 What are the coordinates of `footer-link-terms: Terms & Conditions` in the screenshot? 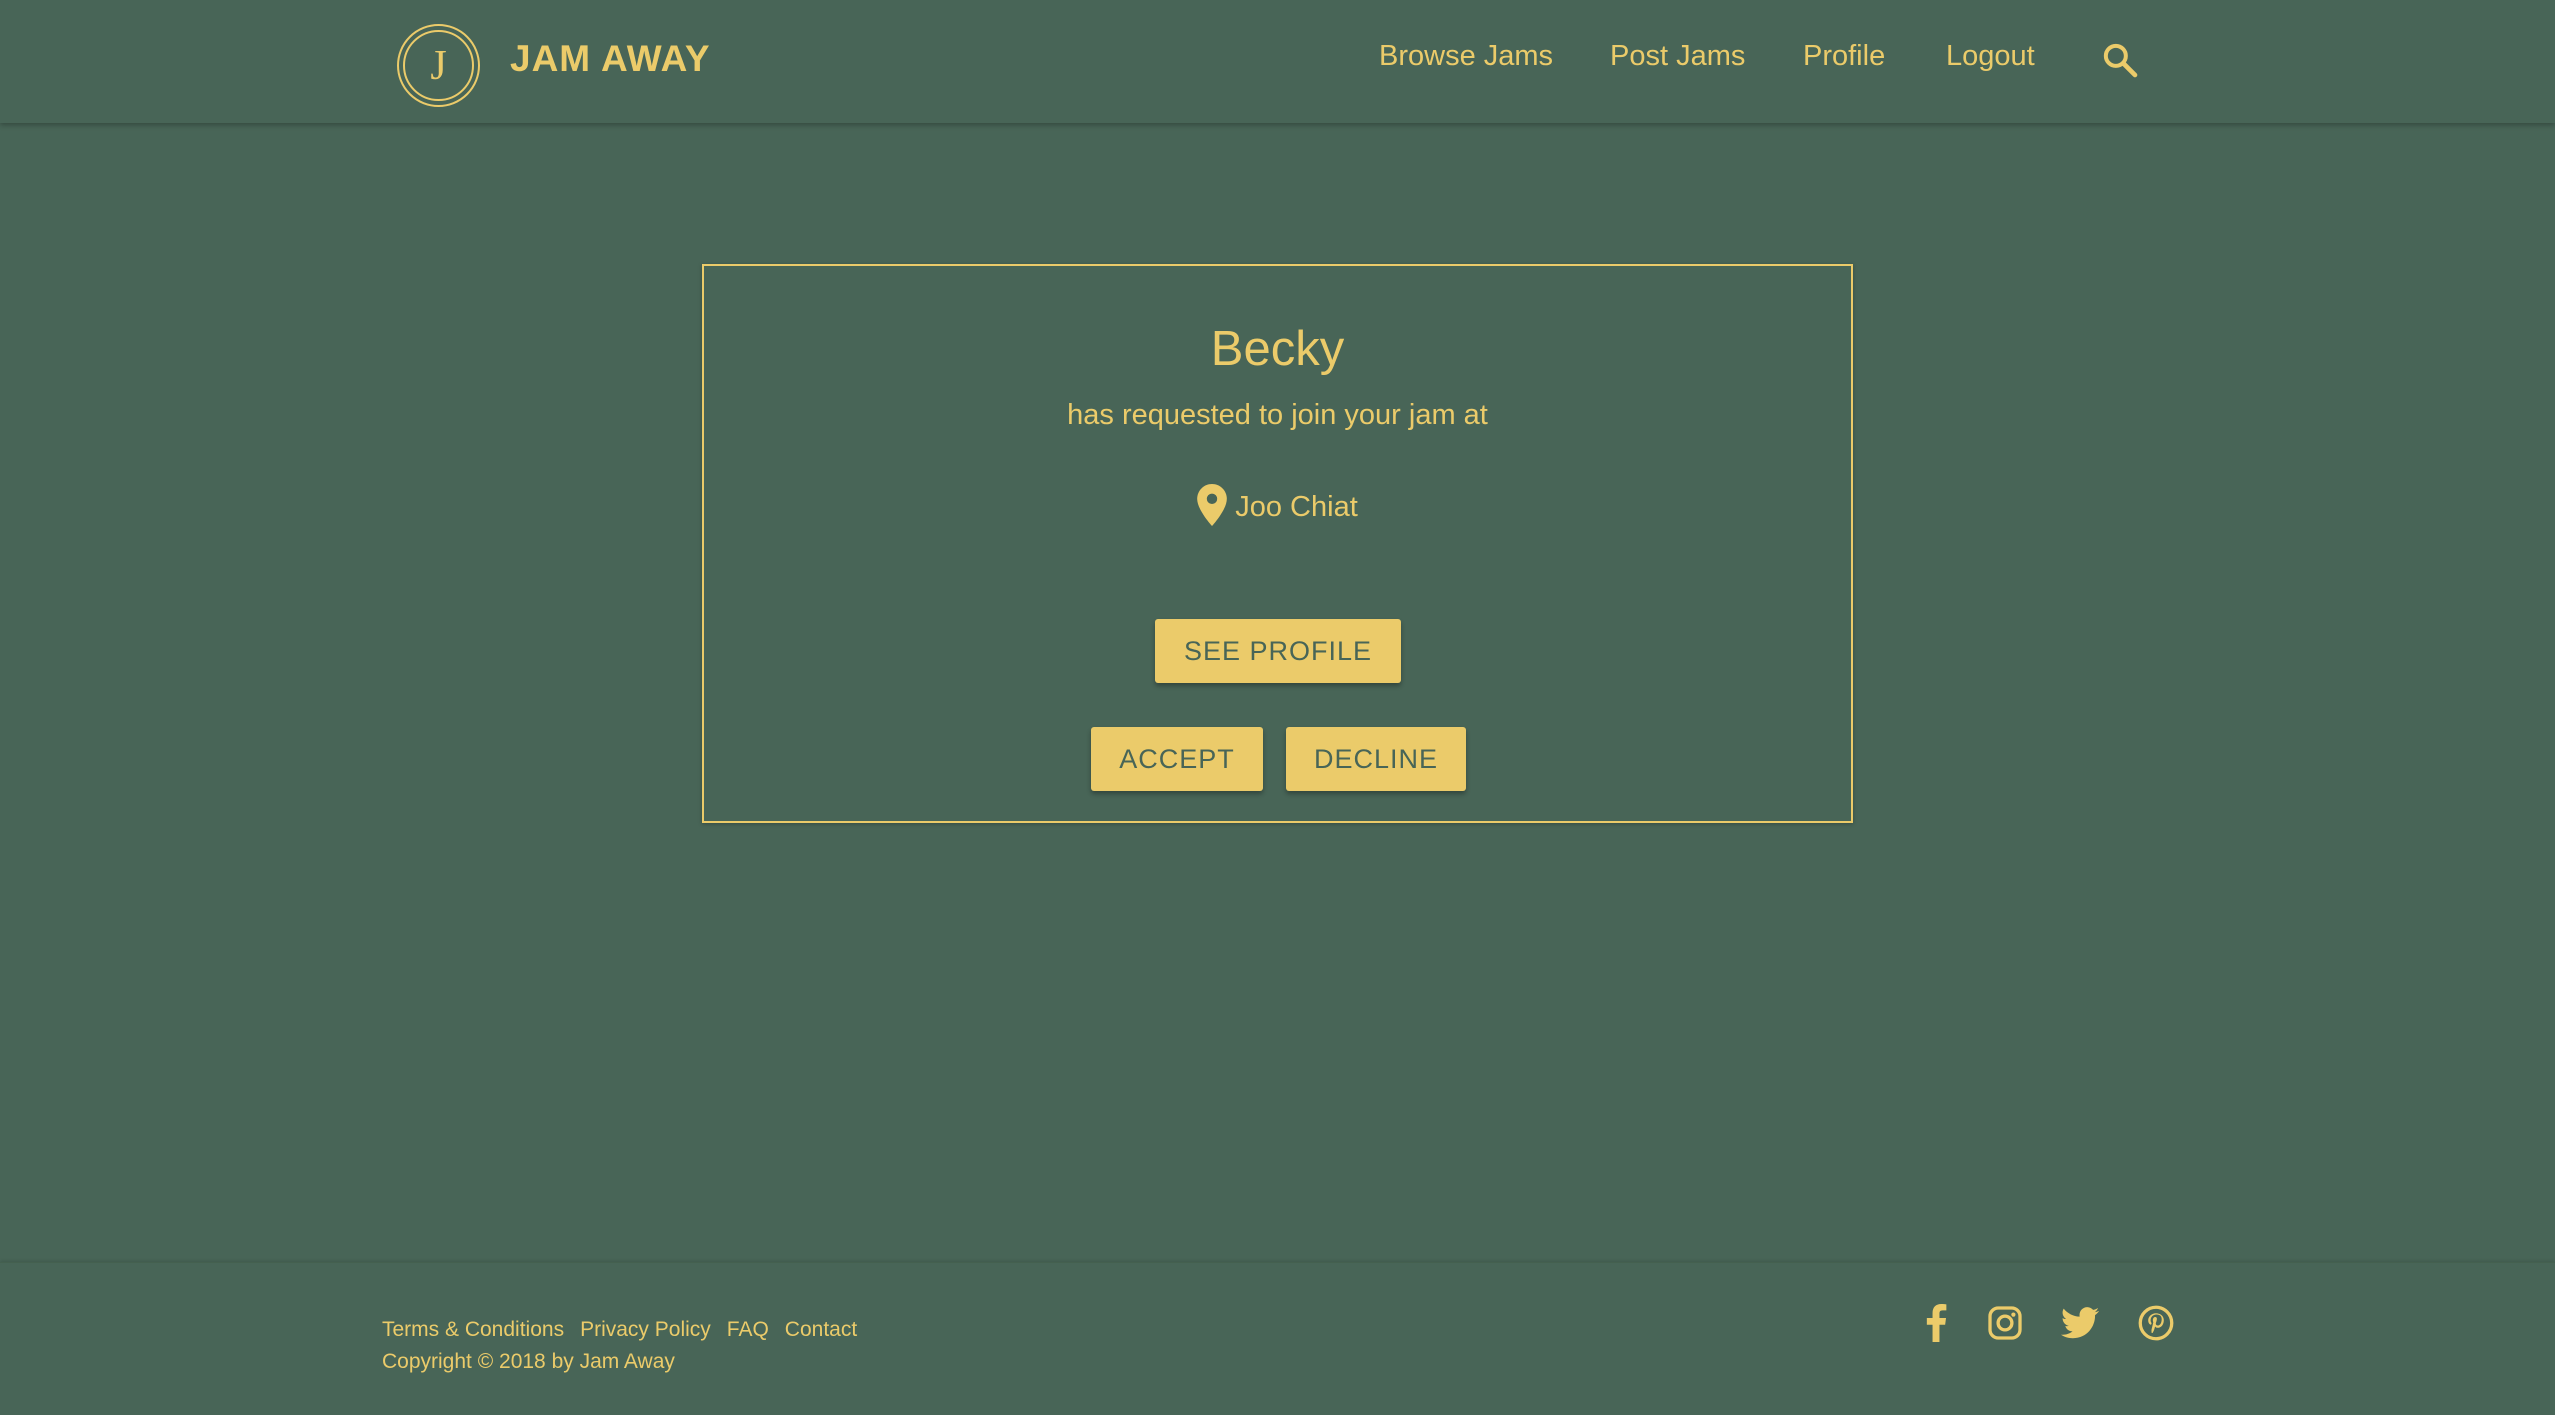 It's located at (473, 1330).